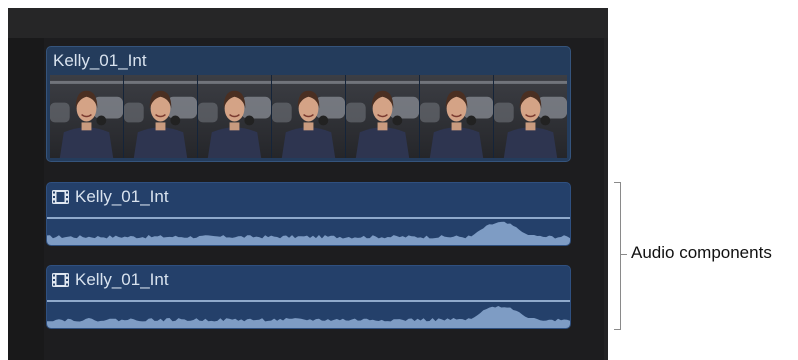 This screenshot has width=798, height=360. Describe the element at coordinates (701, 252) in the screenshot. I see `audio-components-callout: Audio components` at that location.